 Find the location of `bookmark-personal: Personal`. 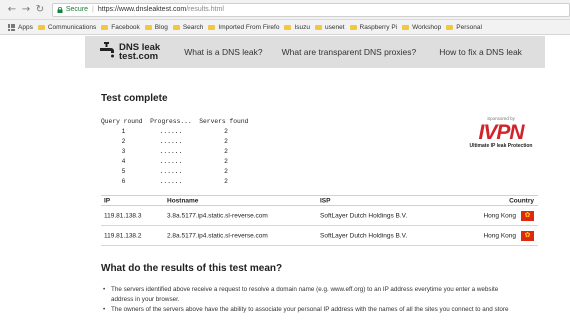

bookmark-personal: Personal is located at coordinates (464, 27).